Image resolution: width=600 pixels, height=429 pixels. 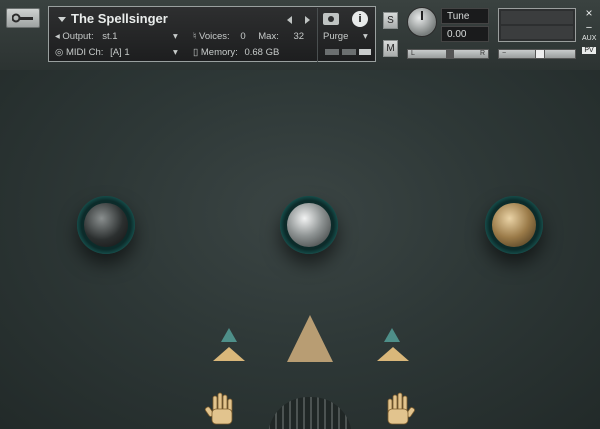 What do you see at coordinates (482, 53) in the screenshot?
I see `pan-right-label: R` at bounding box center [482, 53].